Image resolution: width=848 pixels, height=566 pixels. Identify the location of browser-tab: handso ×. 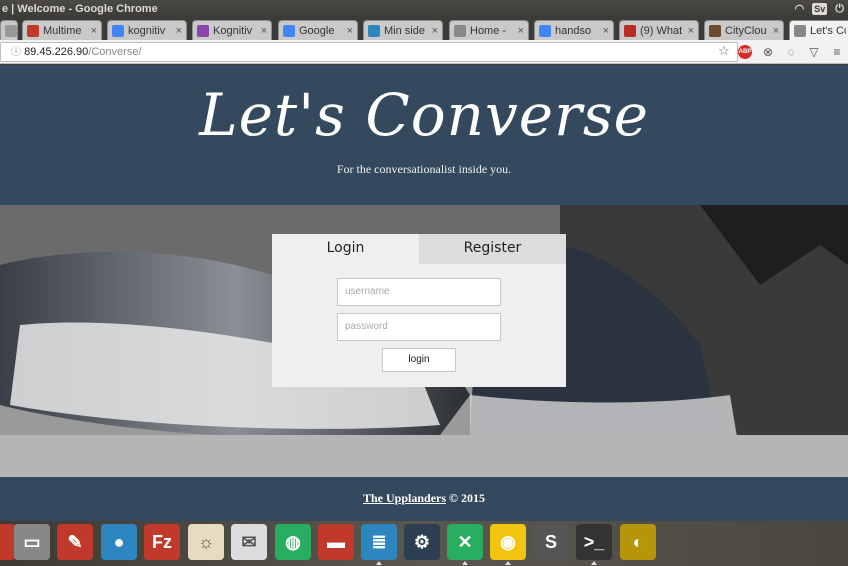
(574, 30).